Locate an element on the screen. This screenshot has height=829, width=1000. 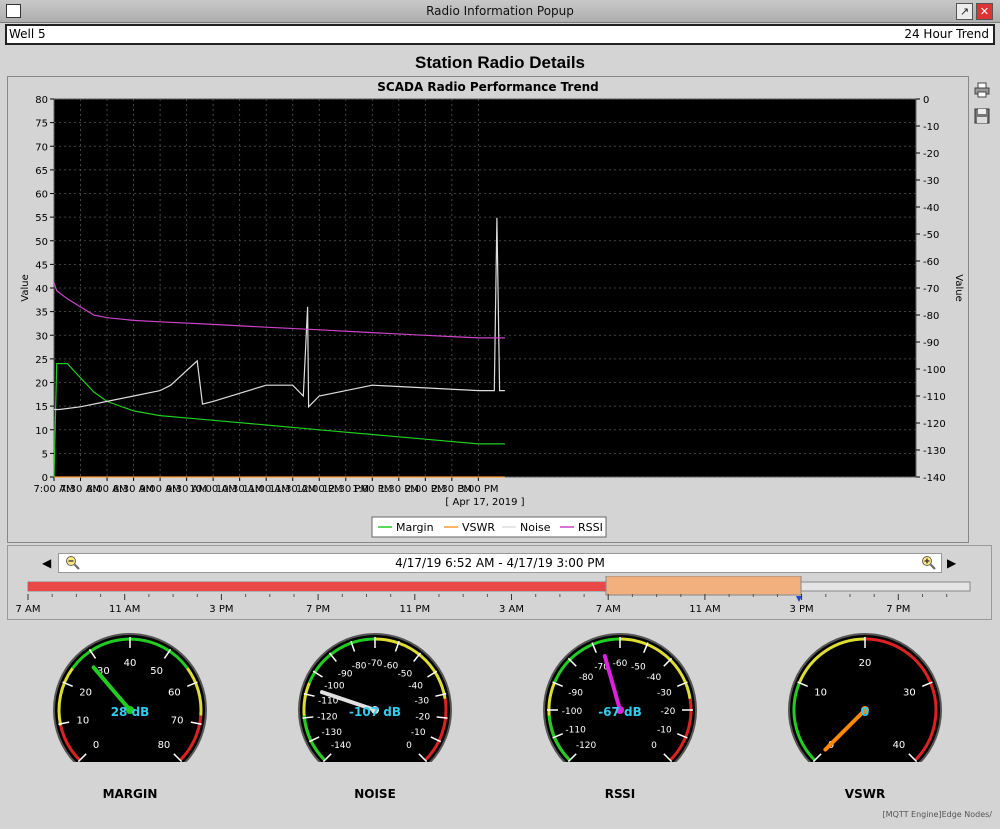
ytick-left-label: 55 is located at coordinates (41, 218).